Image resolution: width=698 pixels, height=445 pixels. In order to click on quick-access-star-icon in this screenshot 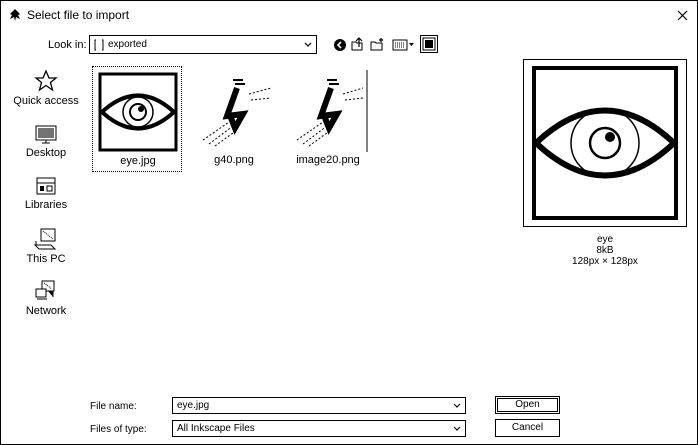, I will do `click(46, 80)`.